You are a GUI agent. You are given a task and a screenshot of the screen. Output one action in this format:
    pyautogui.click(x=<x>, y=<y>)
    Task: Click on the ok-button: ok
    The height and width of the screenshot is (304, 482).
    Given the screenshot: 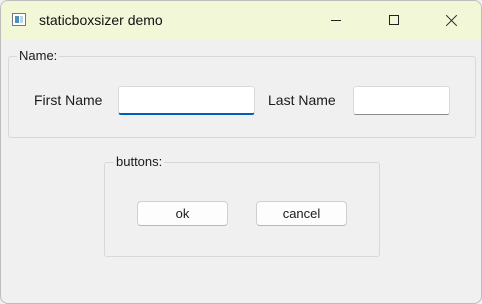 What is the action you would take?
    pyautogui.click(x=182, y=213)
    